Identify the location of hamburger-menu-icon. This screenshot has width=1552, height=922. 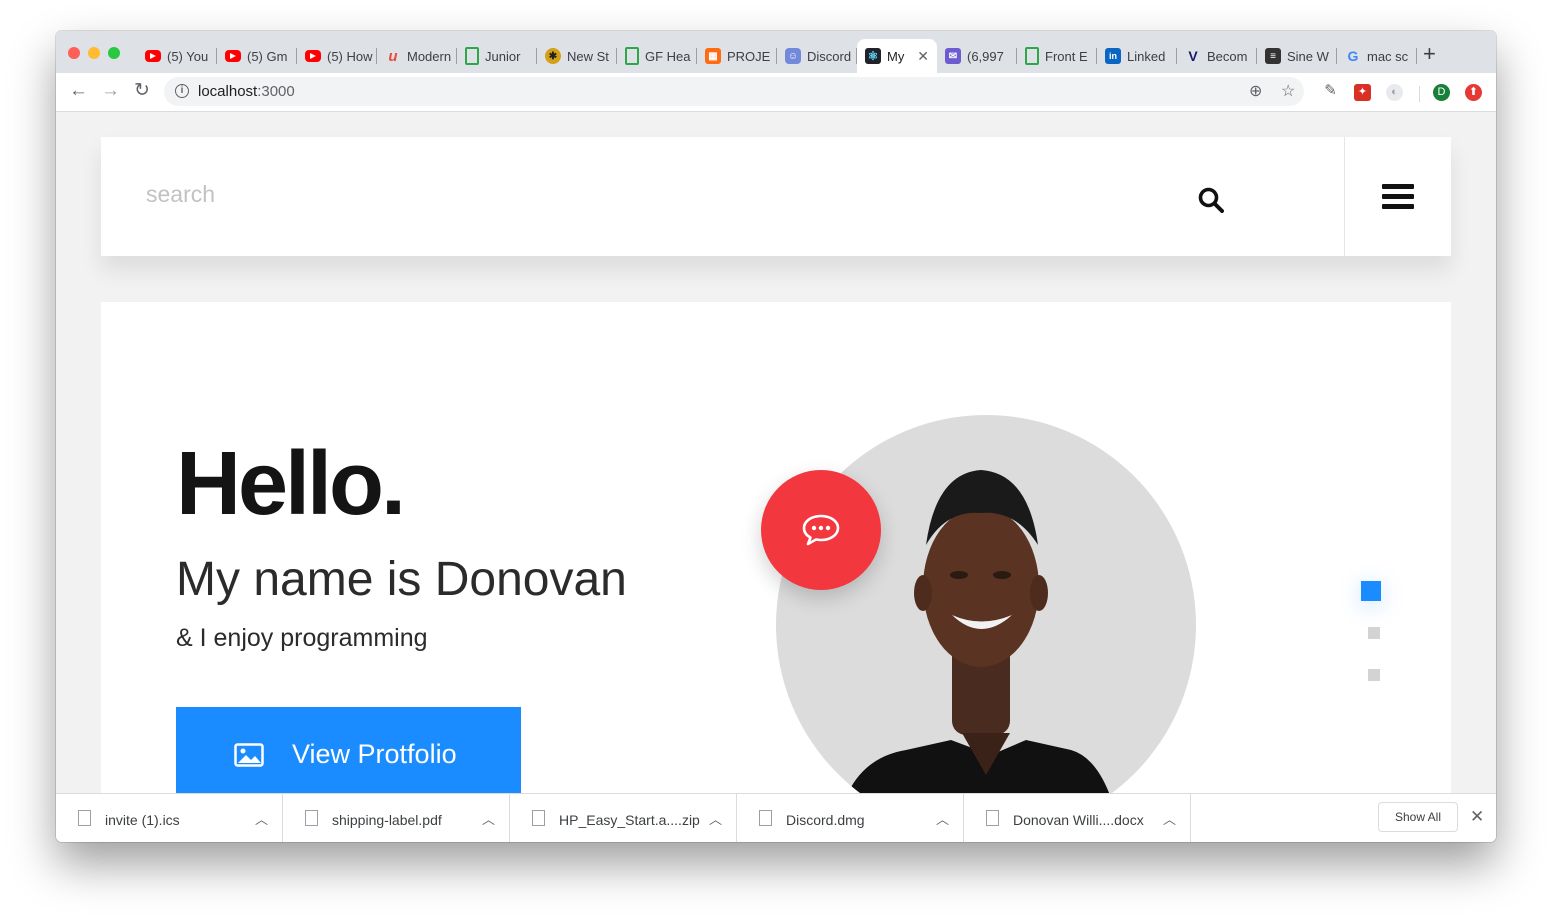
(1398, 197).